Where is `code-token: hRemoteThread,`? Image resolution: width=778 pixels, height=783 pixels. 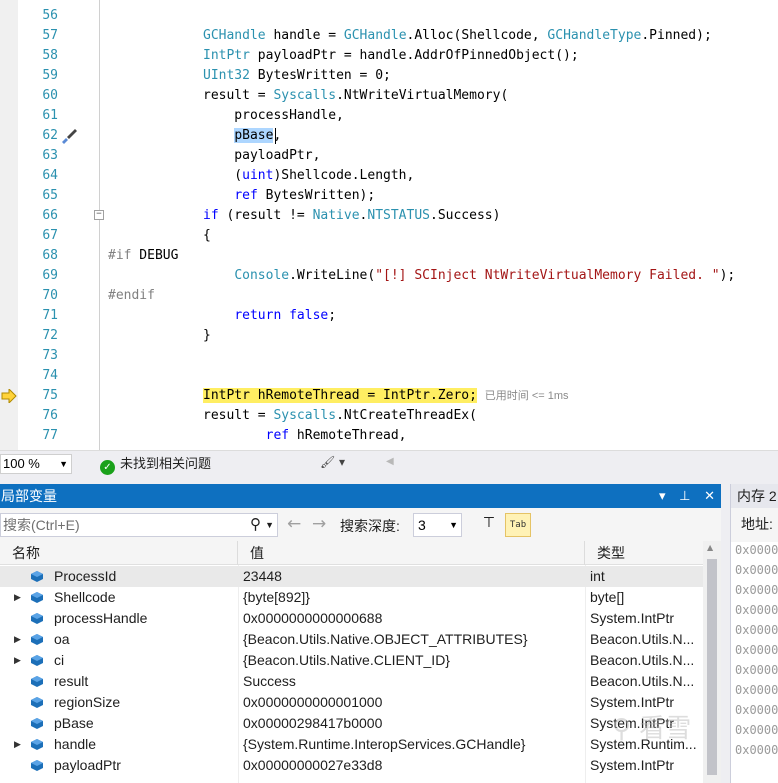
code-token: hRemoteThread, is located at coordinates (348, 435).